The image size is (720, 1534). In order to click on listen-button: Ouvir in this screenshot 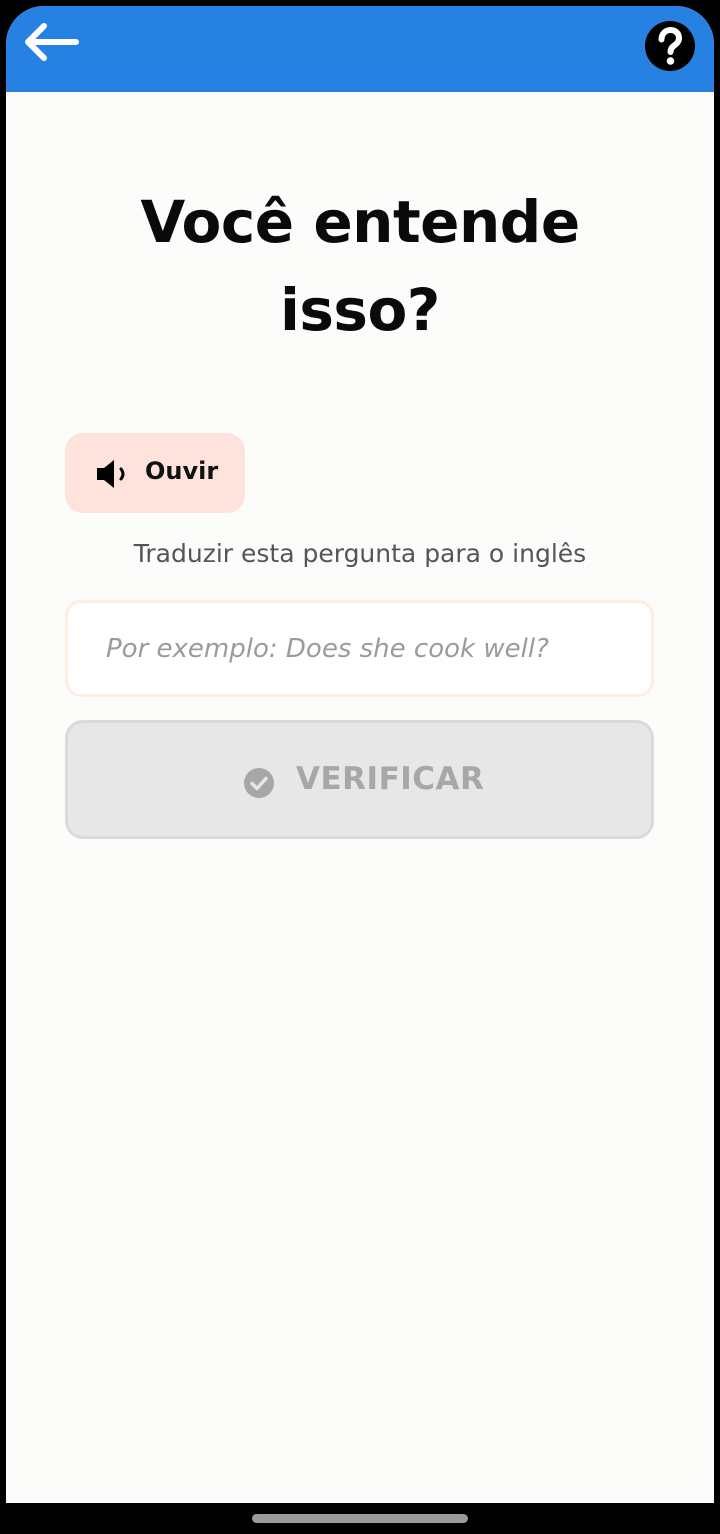, I will do `click(155, 473)`.